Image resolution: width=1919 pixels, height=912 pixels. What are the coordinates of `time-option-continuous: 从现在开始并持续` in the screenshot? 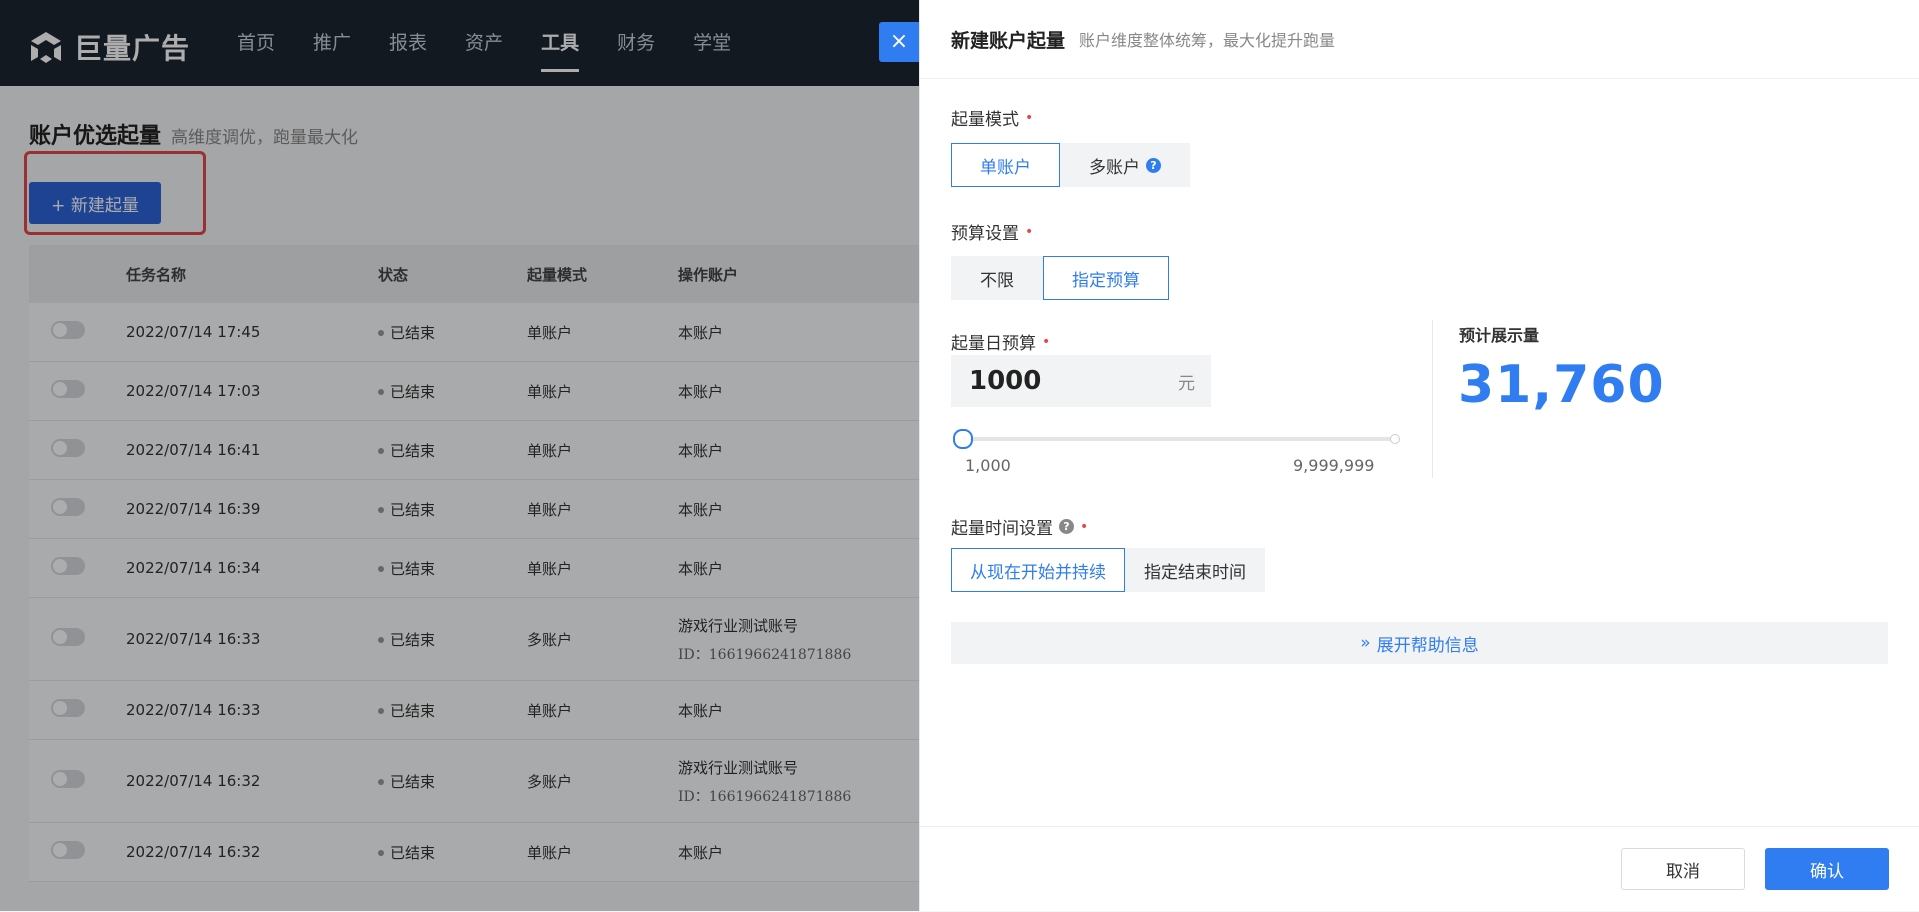 It's located at (1038, 570).